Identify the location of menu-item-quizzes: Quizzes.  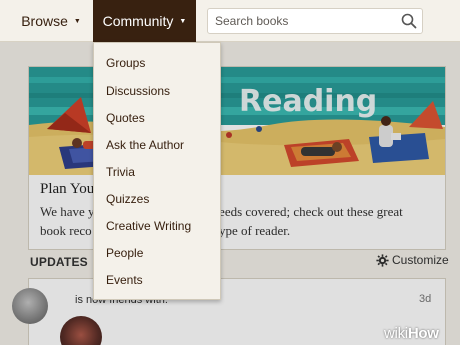
(127, 199).